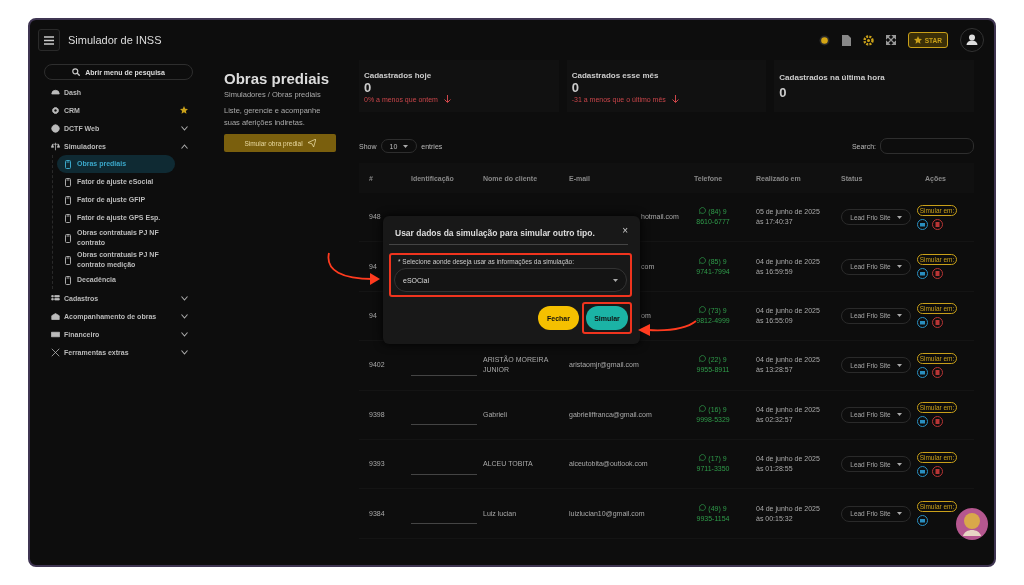 The image size is (1024, 585). I want to click on close-button: ×, so click(625, 230).